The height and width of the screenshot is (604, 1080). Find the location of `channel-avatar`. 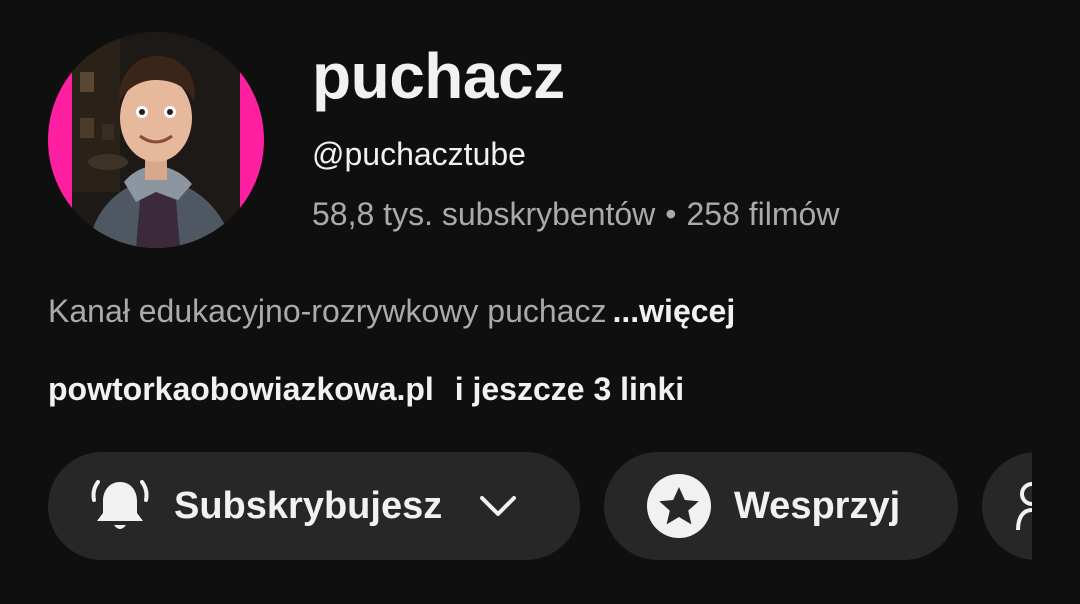

channel-avatar is located at coordinates (156, 140).